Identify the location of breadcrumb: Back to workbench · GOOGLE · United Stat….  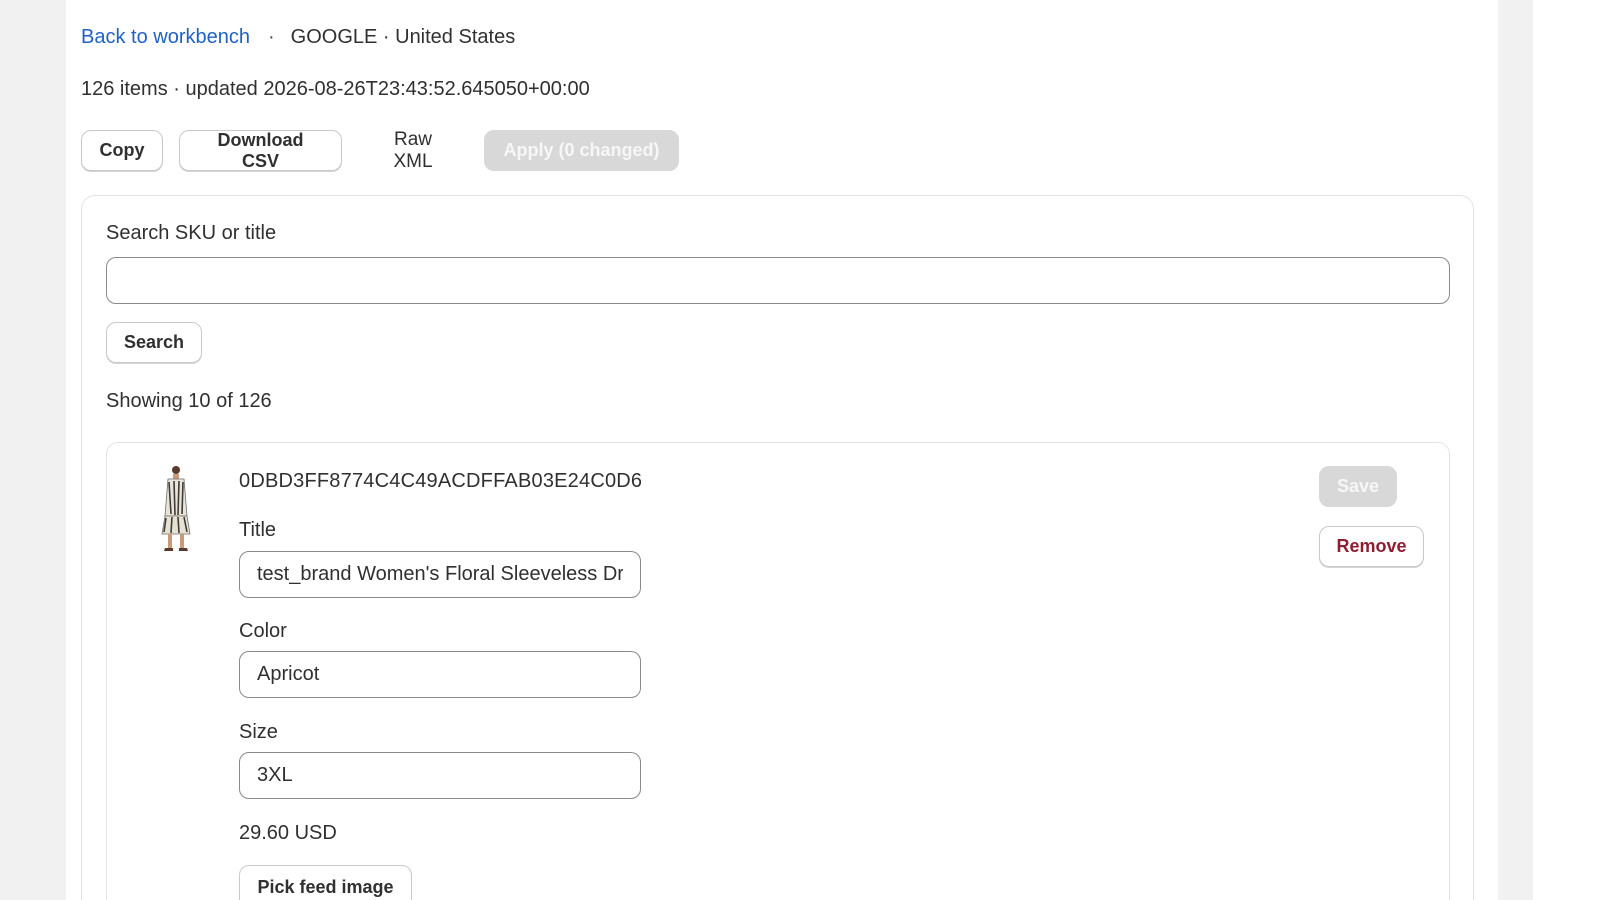
(298, 37).